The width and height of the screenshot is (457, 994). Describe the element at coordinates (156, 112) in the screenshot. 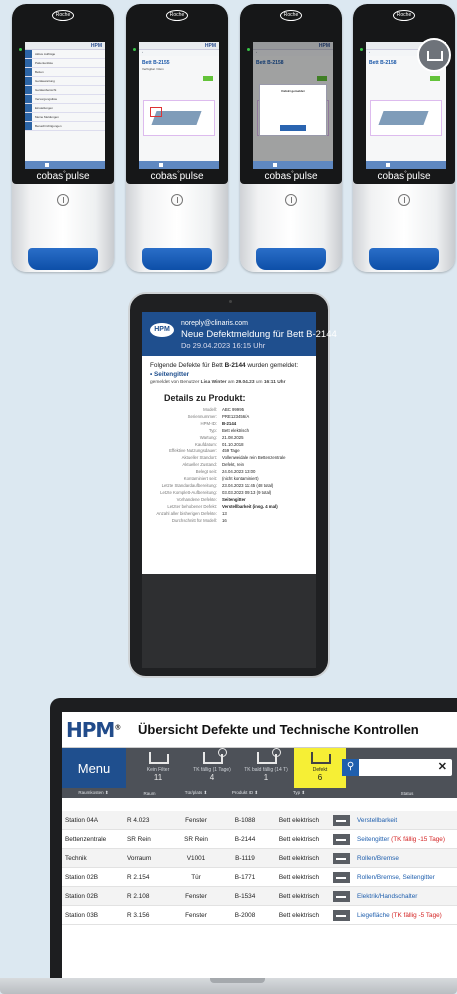

I see `selected-part-marker` at that location.